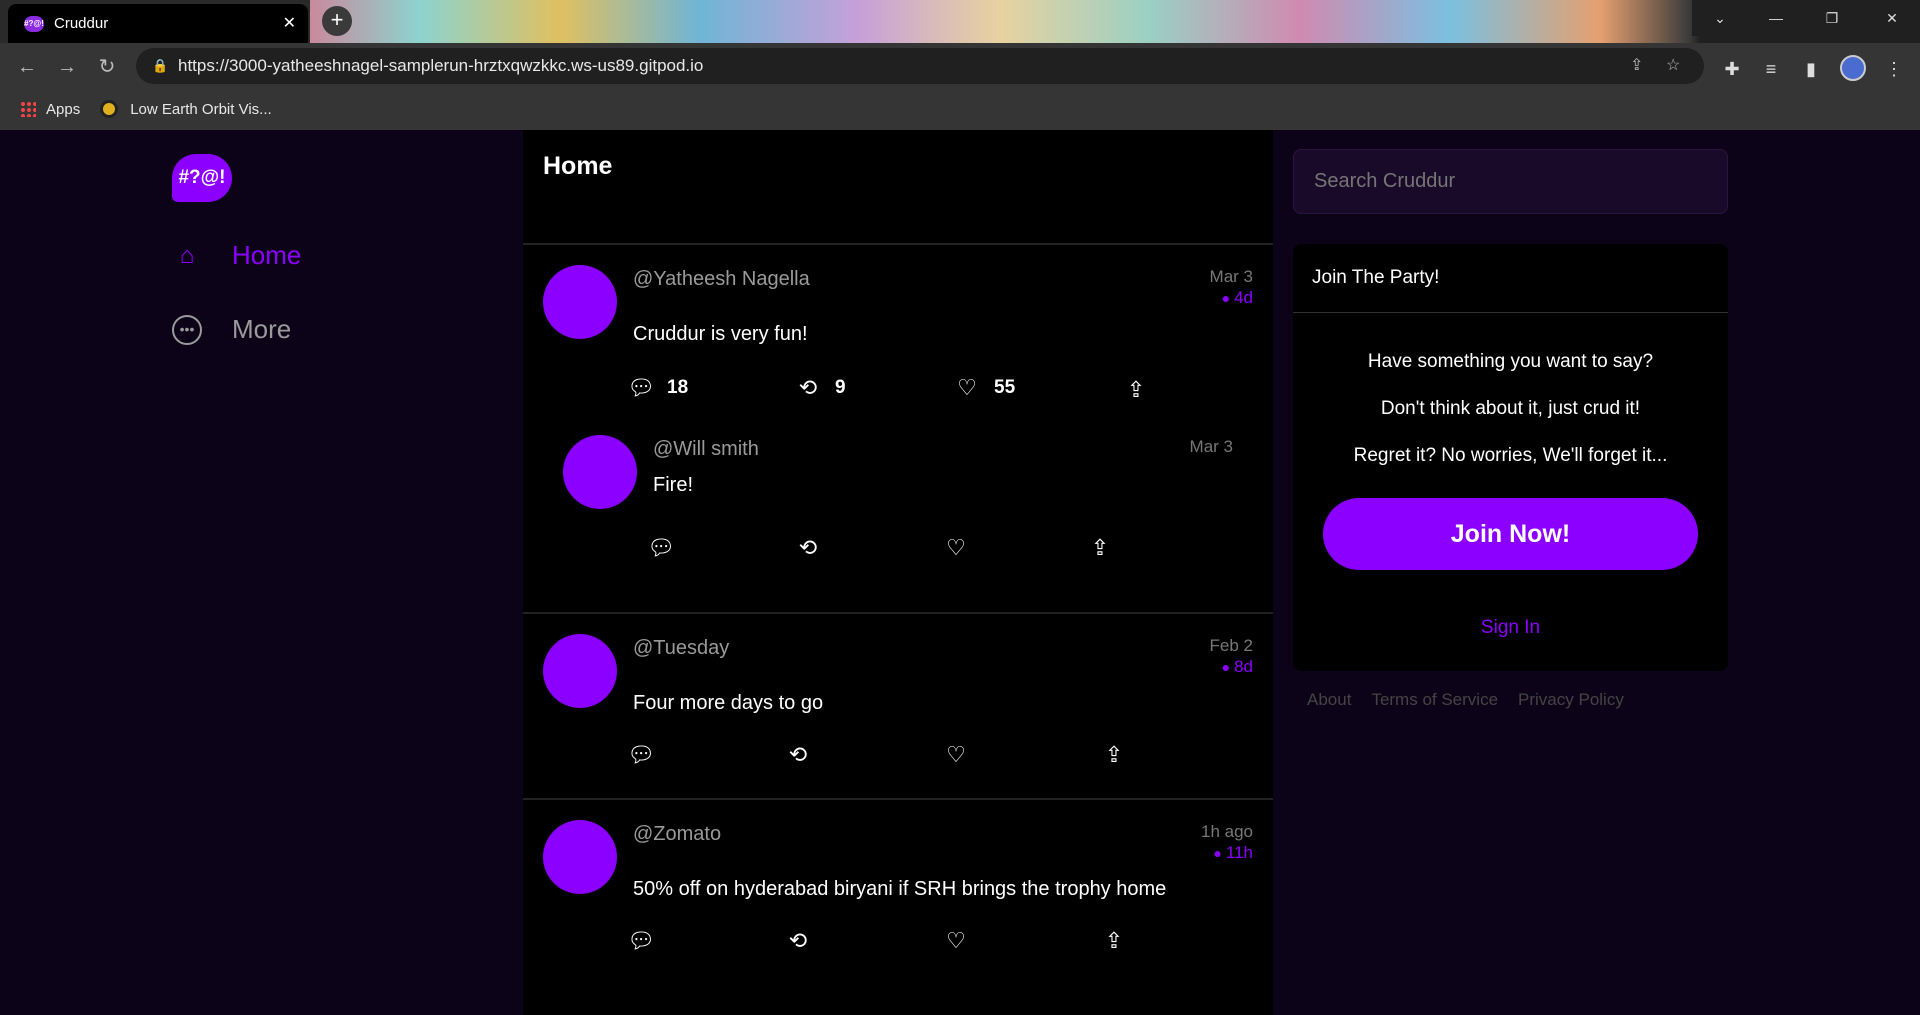 The height and width of the screenshot is (1015, 1920). I want to click on media-icon: ≡, so click(1771, 69).